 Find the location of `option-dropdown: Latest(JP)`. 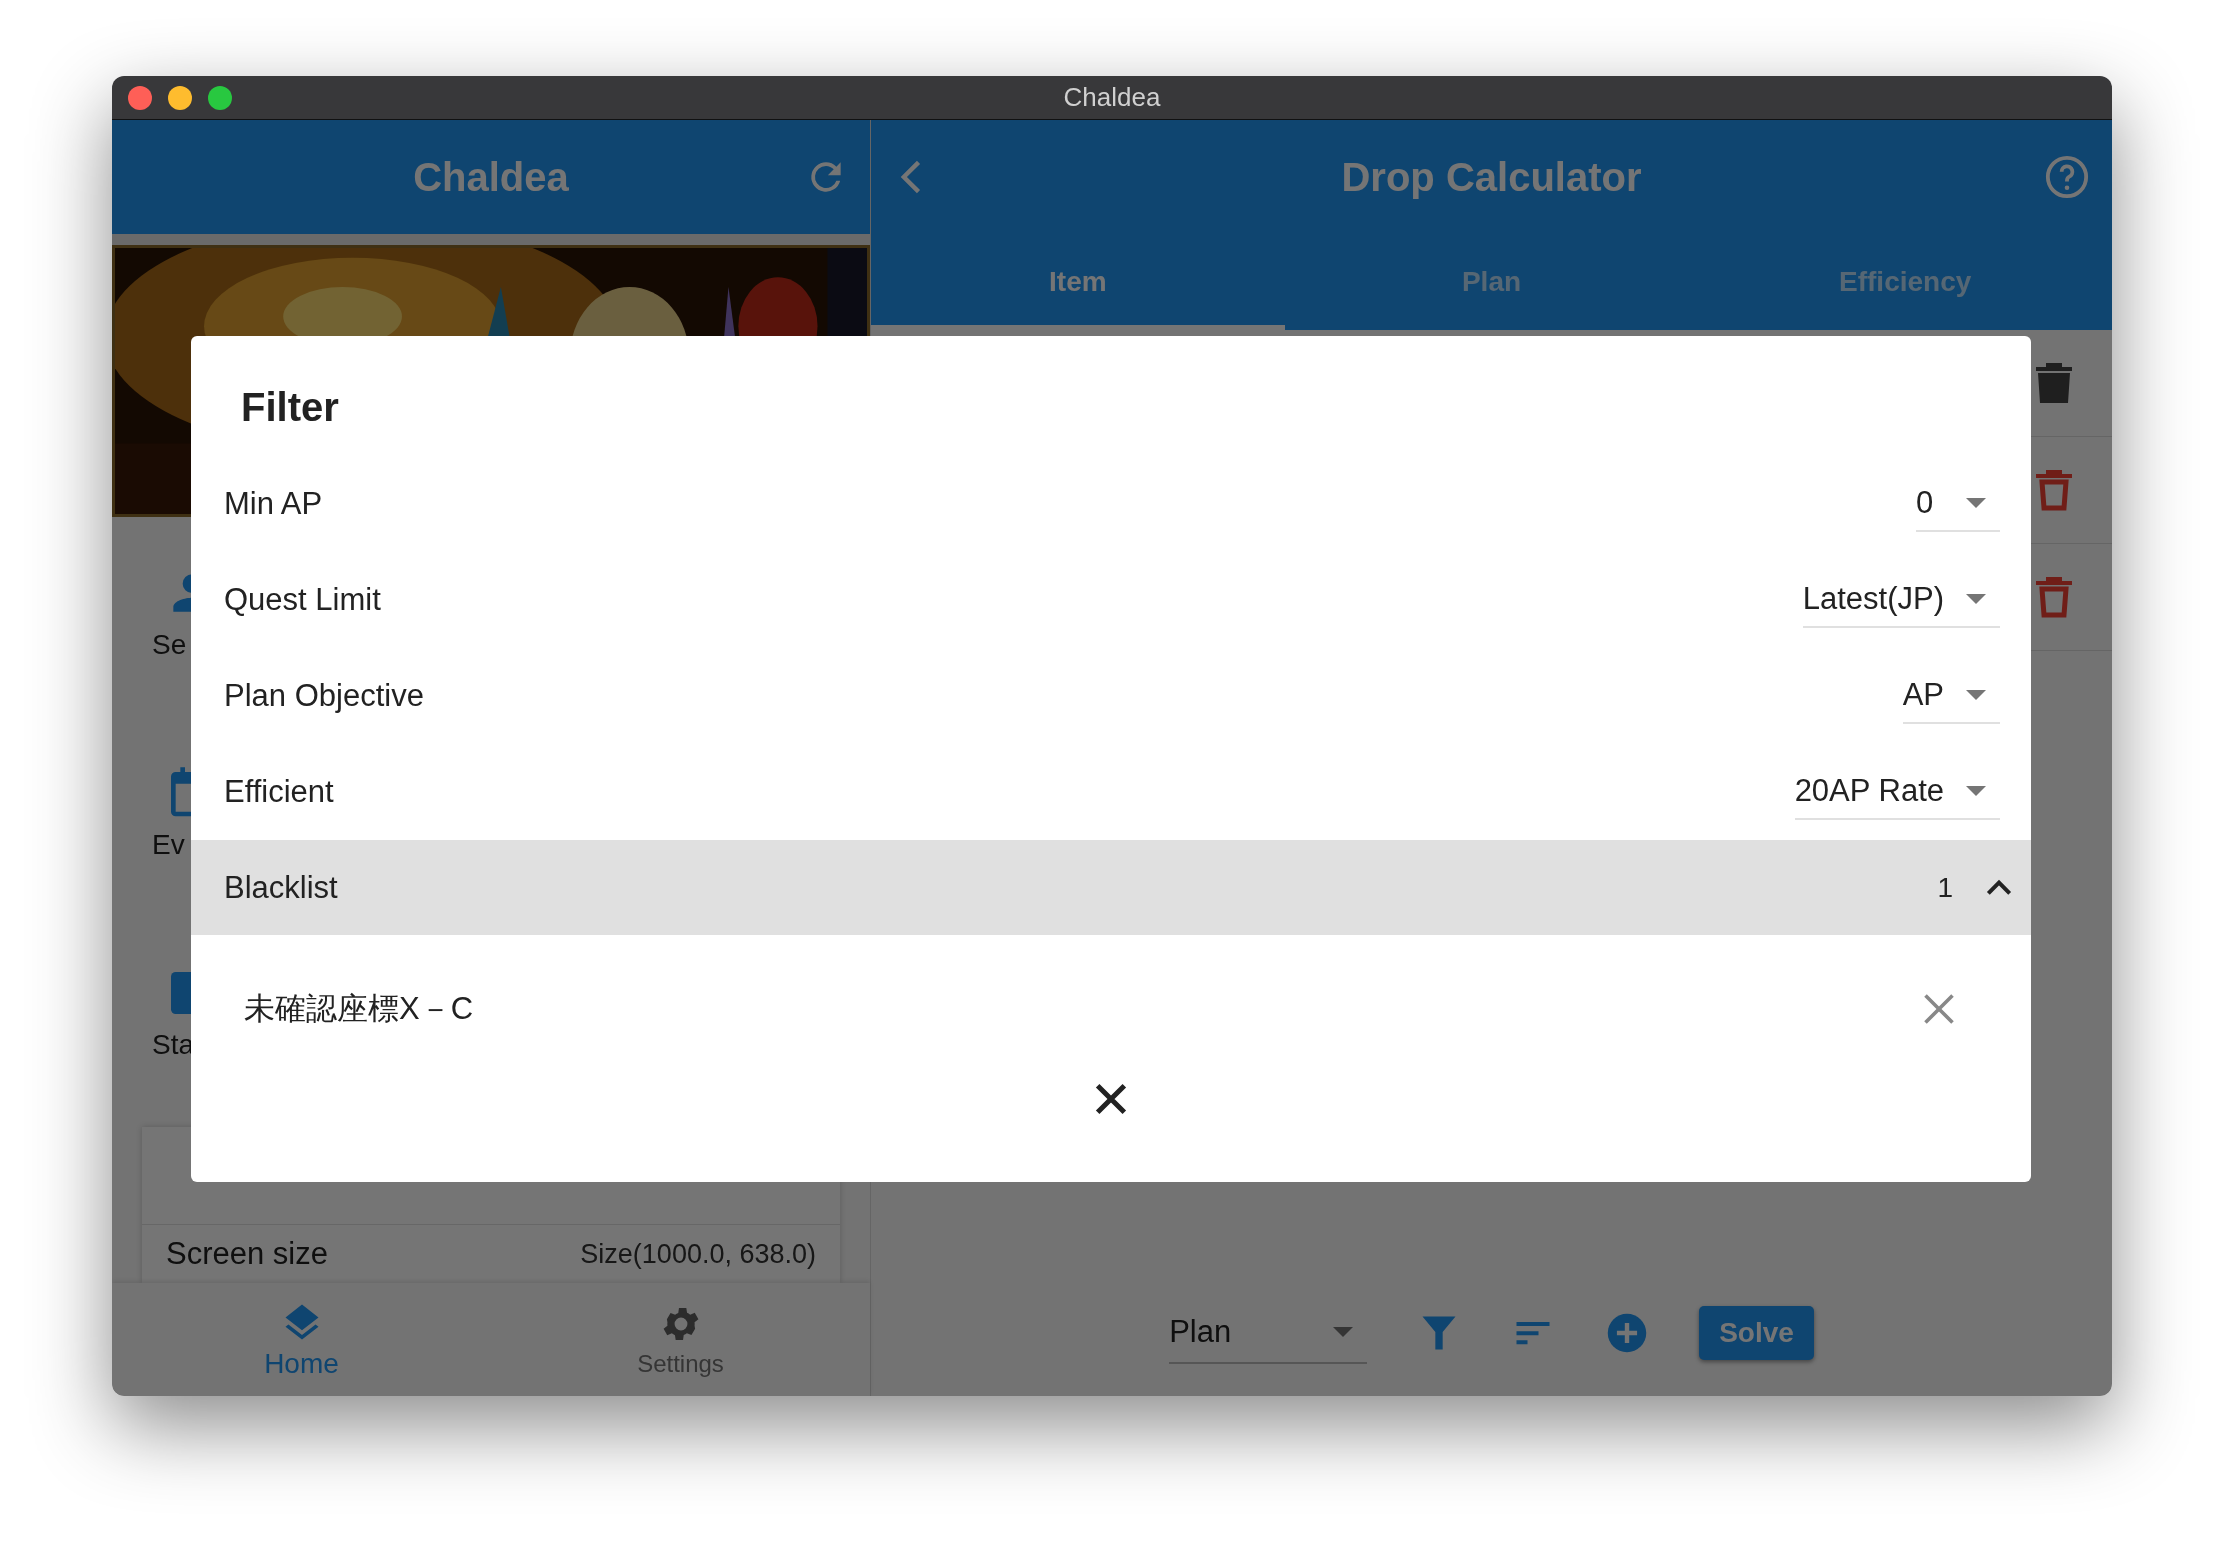

option-dropdown: Latest(JP) is located at coordinates (1901, 600).